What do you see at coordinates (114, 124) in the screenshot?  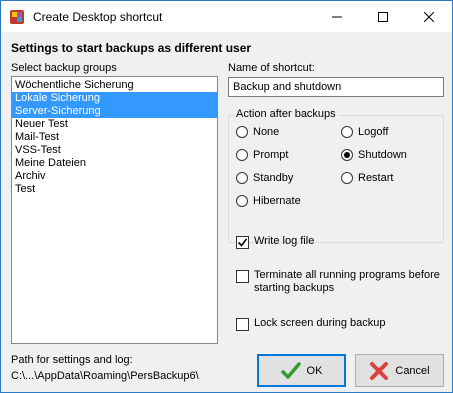 I see `list-item: Neuer Test` at bounding box center [114, 124].